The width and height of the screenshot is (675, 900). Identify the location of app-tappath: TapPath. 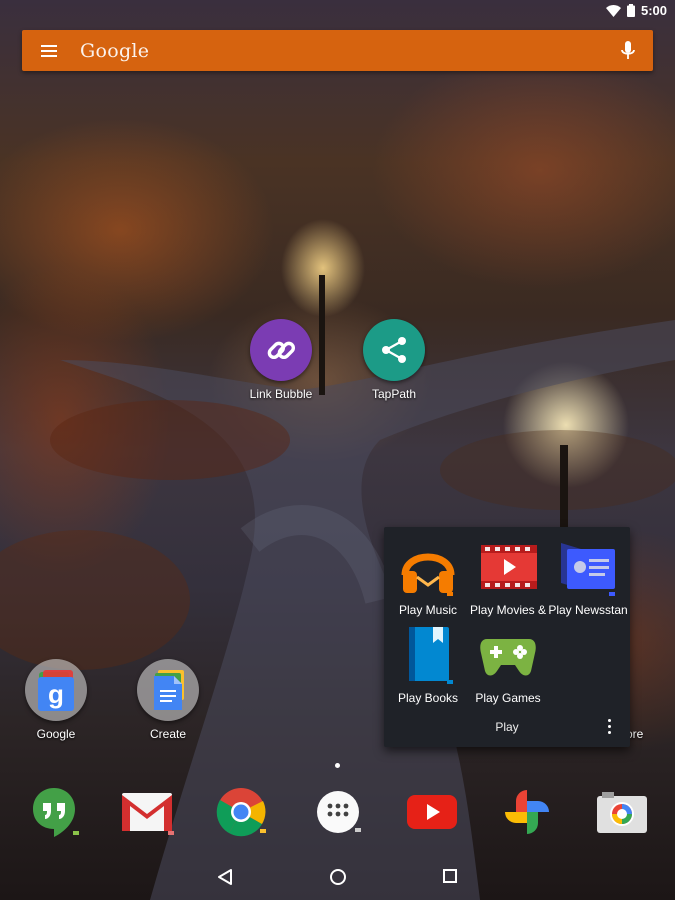
(394, 360).